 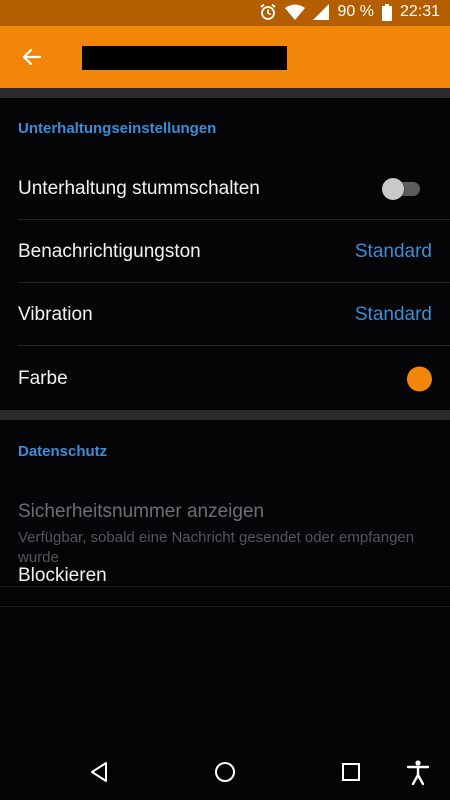 I want to click on nav-home-button, so click(x=225, y=772).